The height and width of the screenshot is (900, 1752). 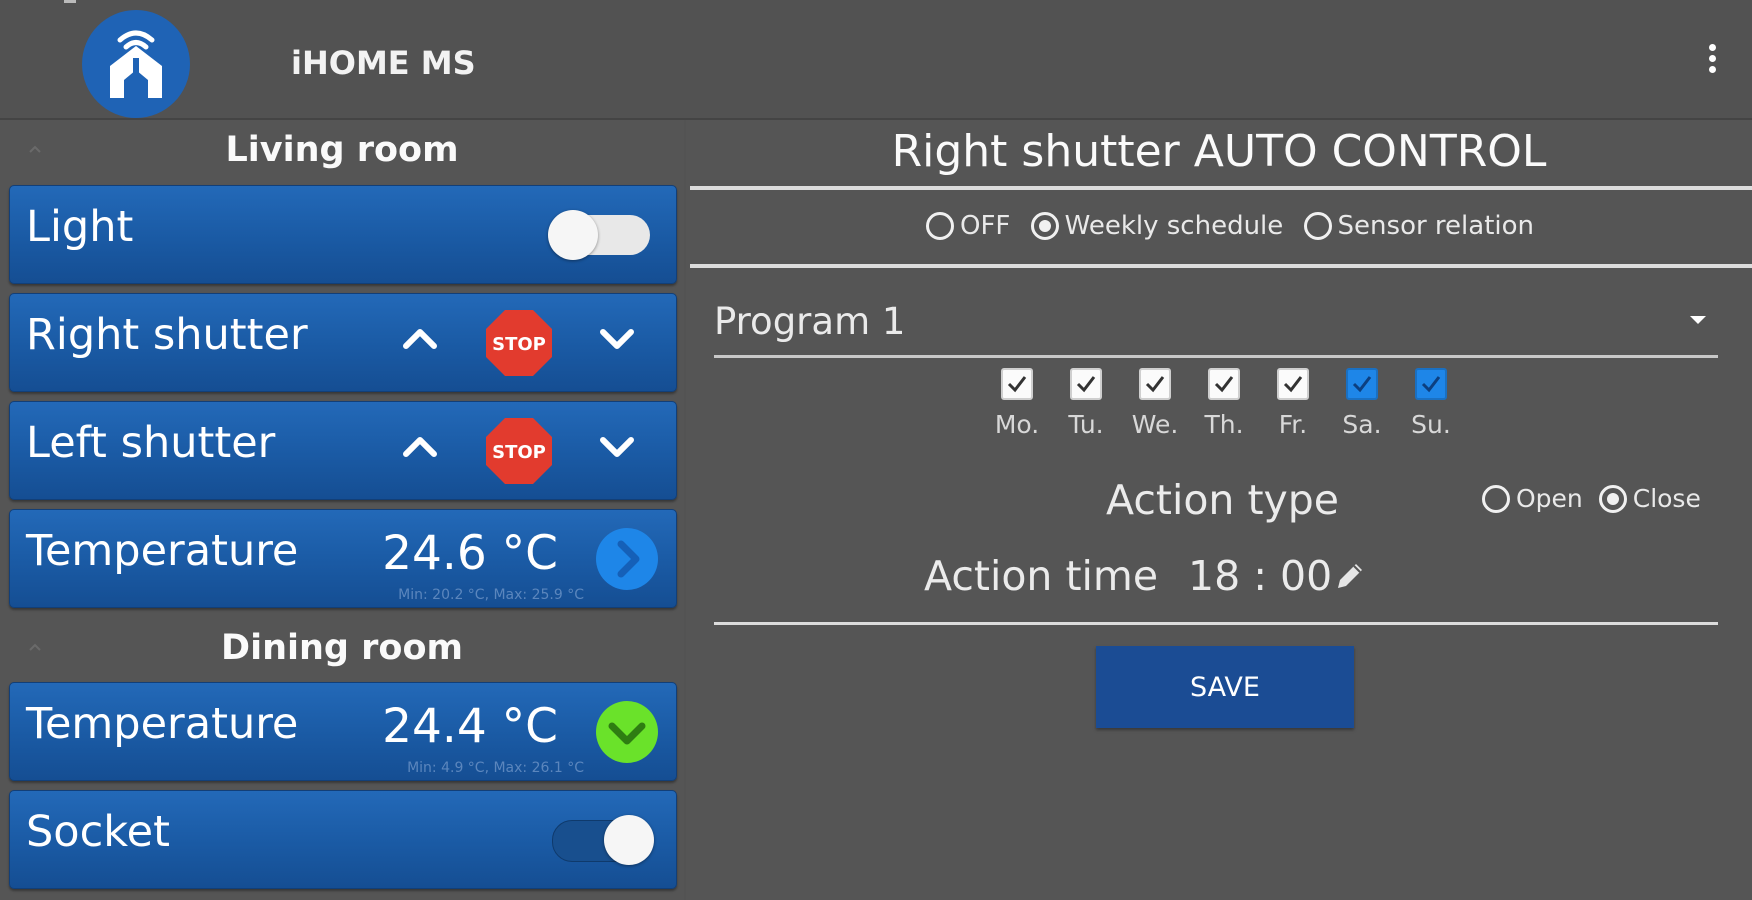 I want to click on temperature-value: 24.6 °C, so click(x=470, y=553).